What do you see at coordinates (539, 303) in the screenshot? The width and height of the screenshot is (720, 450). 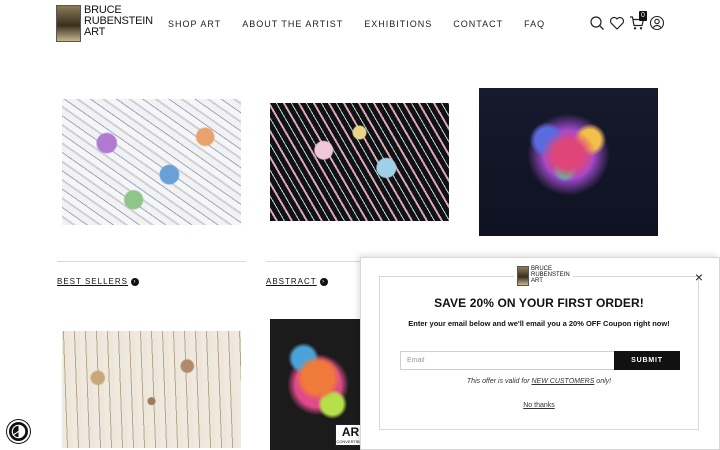 I see `popup-title: SAVE 20% ON YOUR FIRST ORDER!` at bounding box center [539, 303].